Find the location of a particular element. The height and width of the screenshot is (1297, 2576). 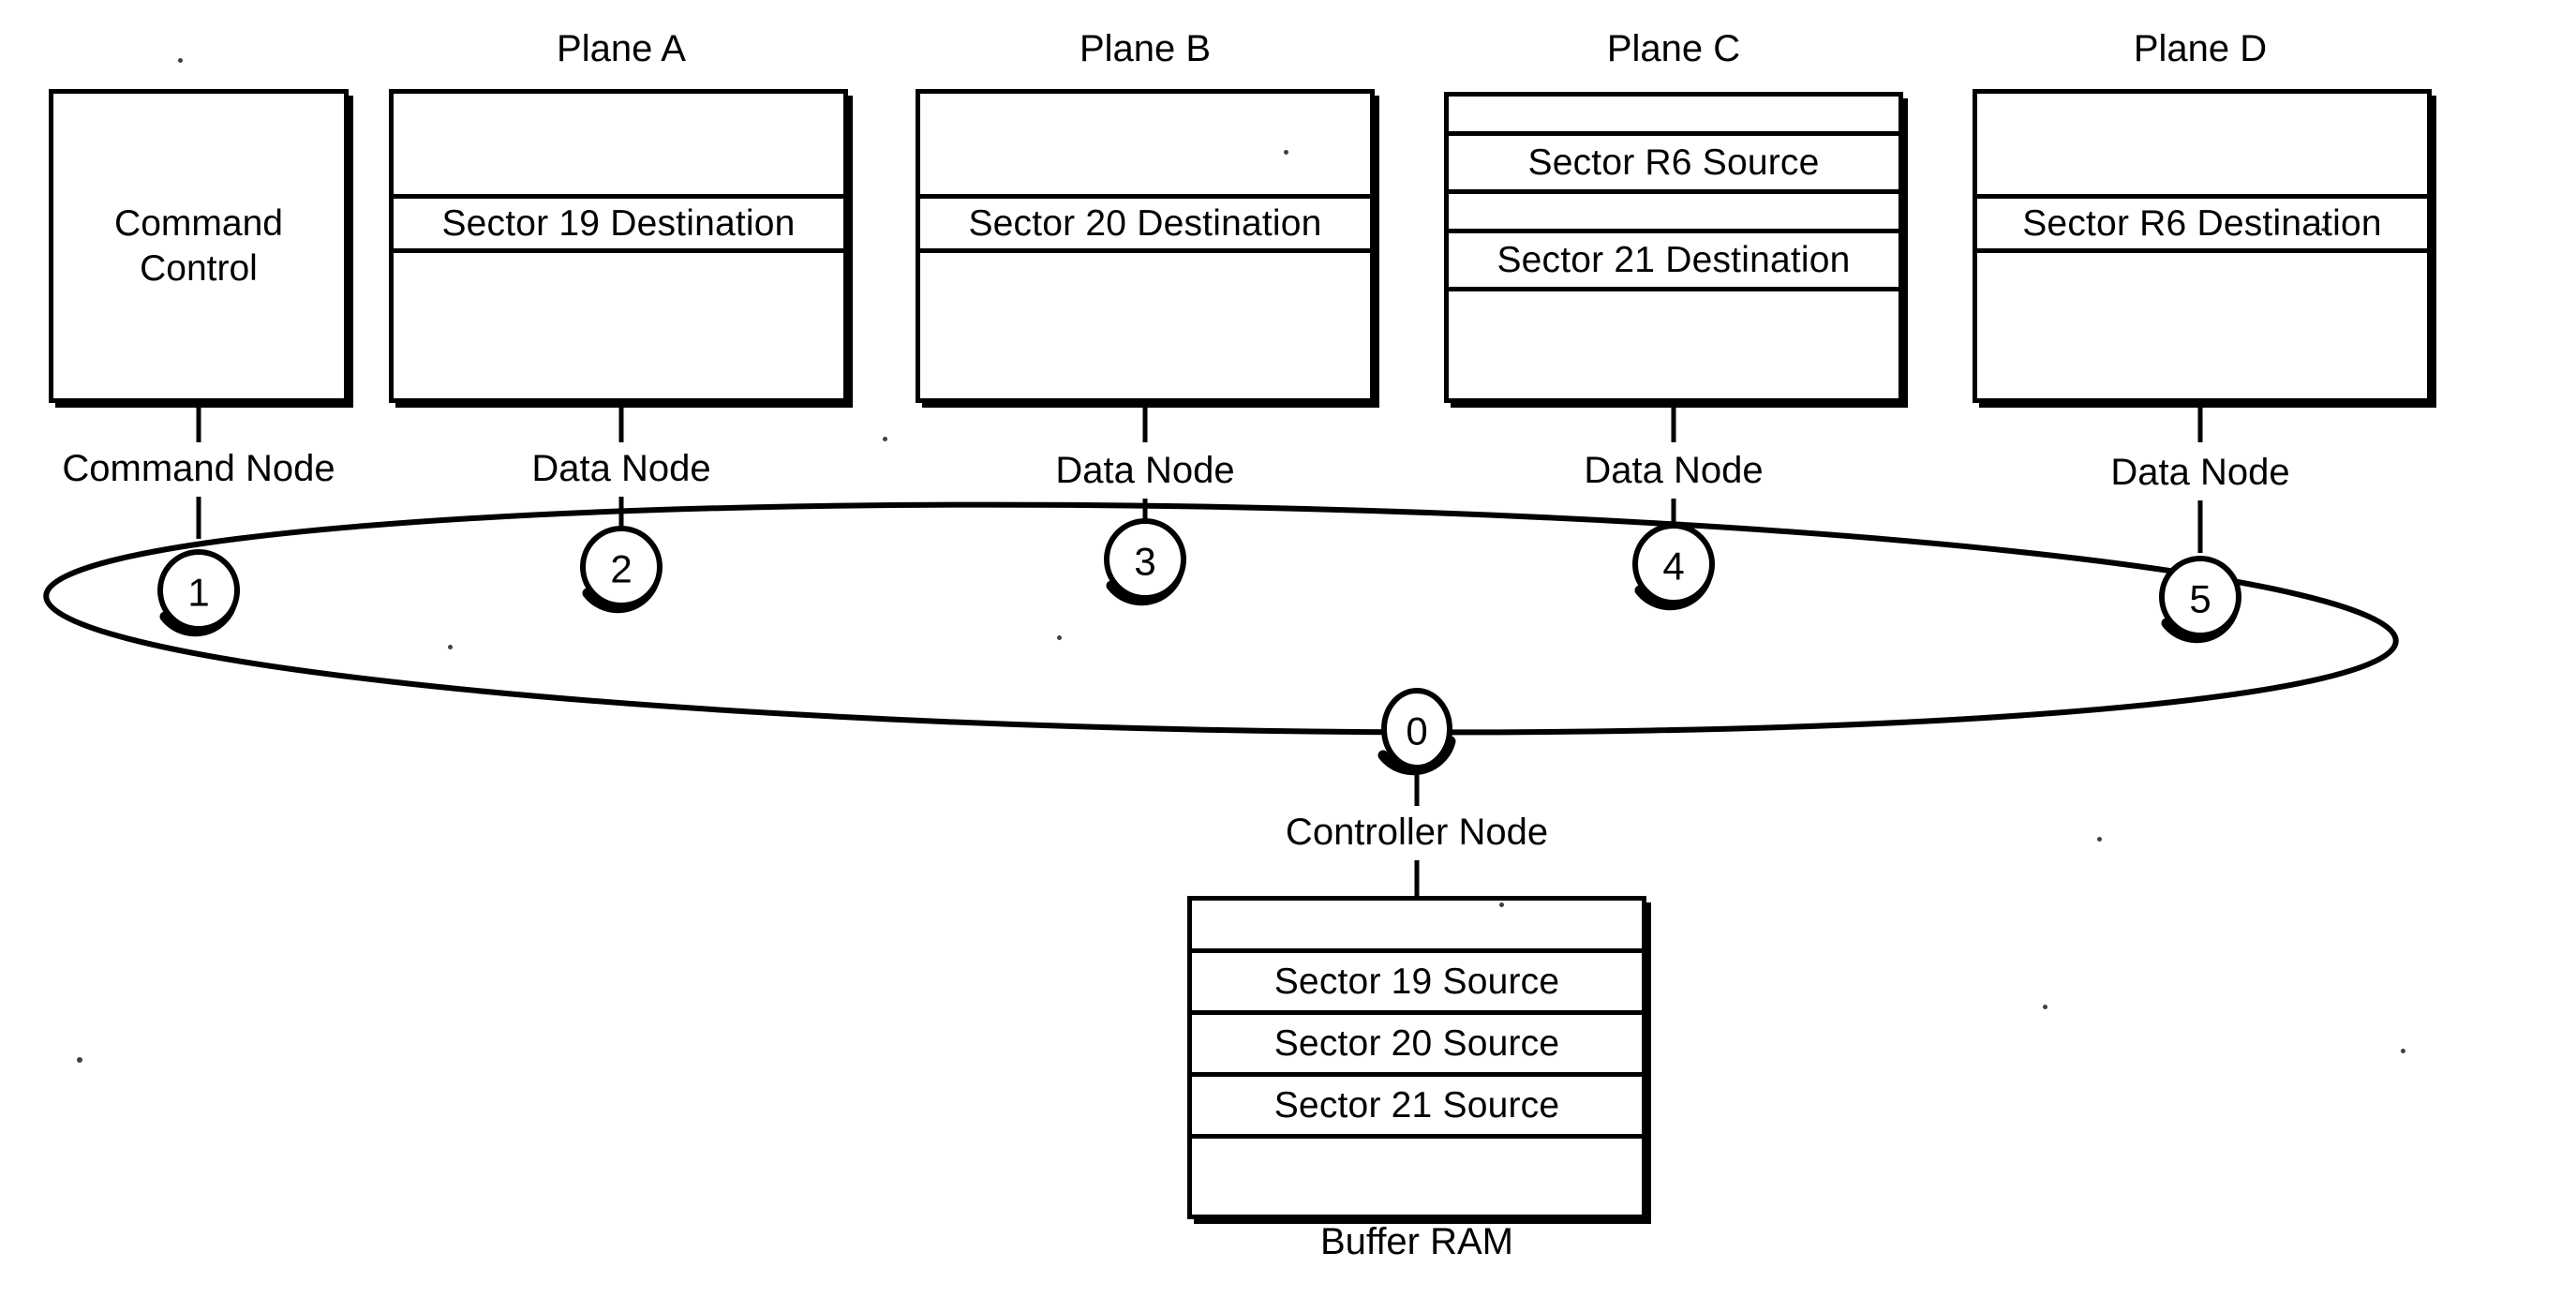

plane-b-node-caption: Data Node is located at coordinates (1145, 470).